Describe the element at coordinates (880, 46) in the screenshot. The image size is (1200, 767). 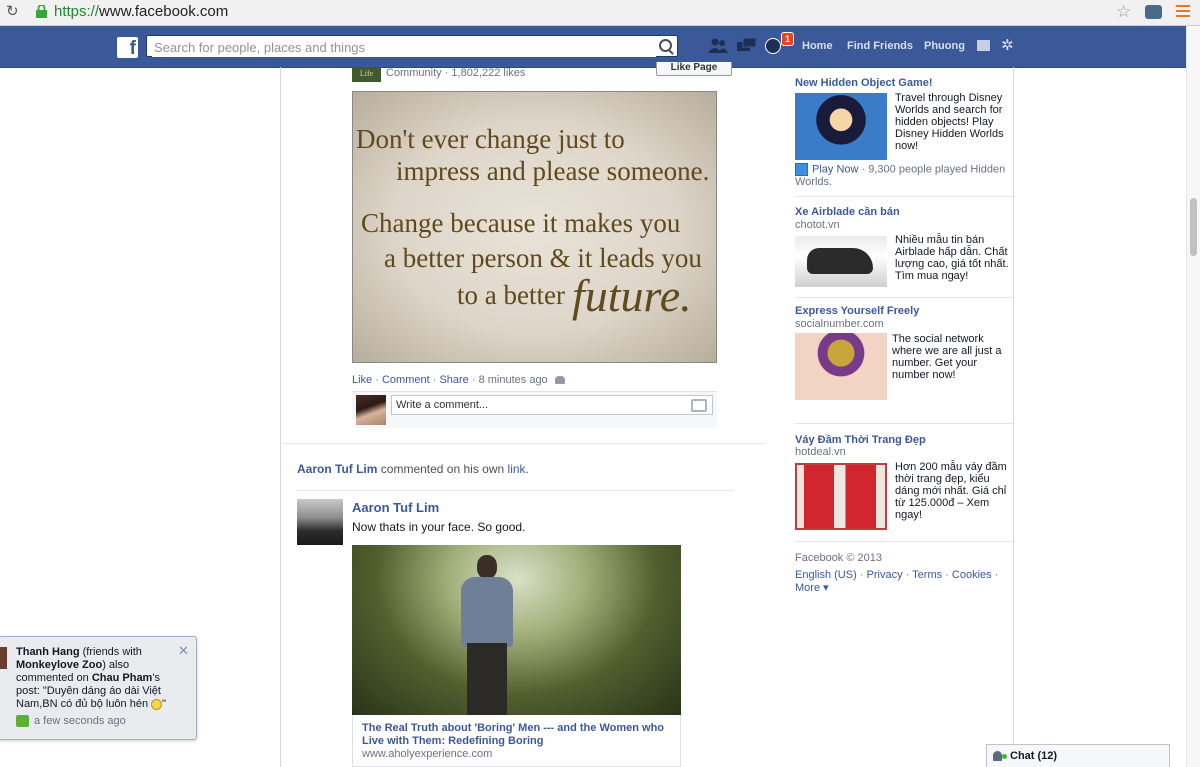
I see `nav-find-friends-link: Find Friends` at that location.